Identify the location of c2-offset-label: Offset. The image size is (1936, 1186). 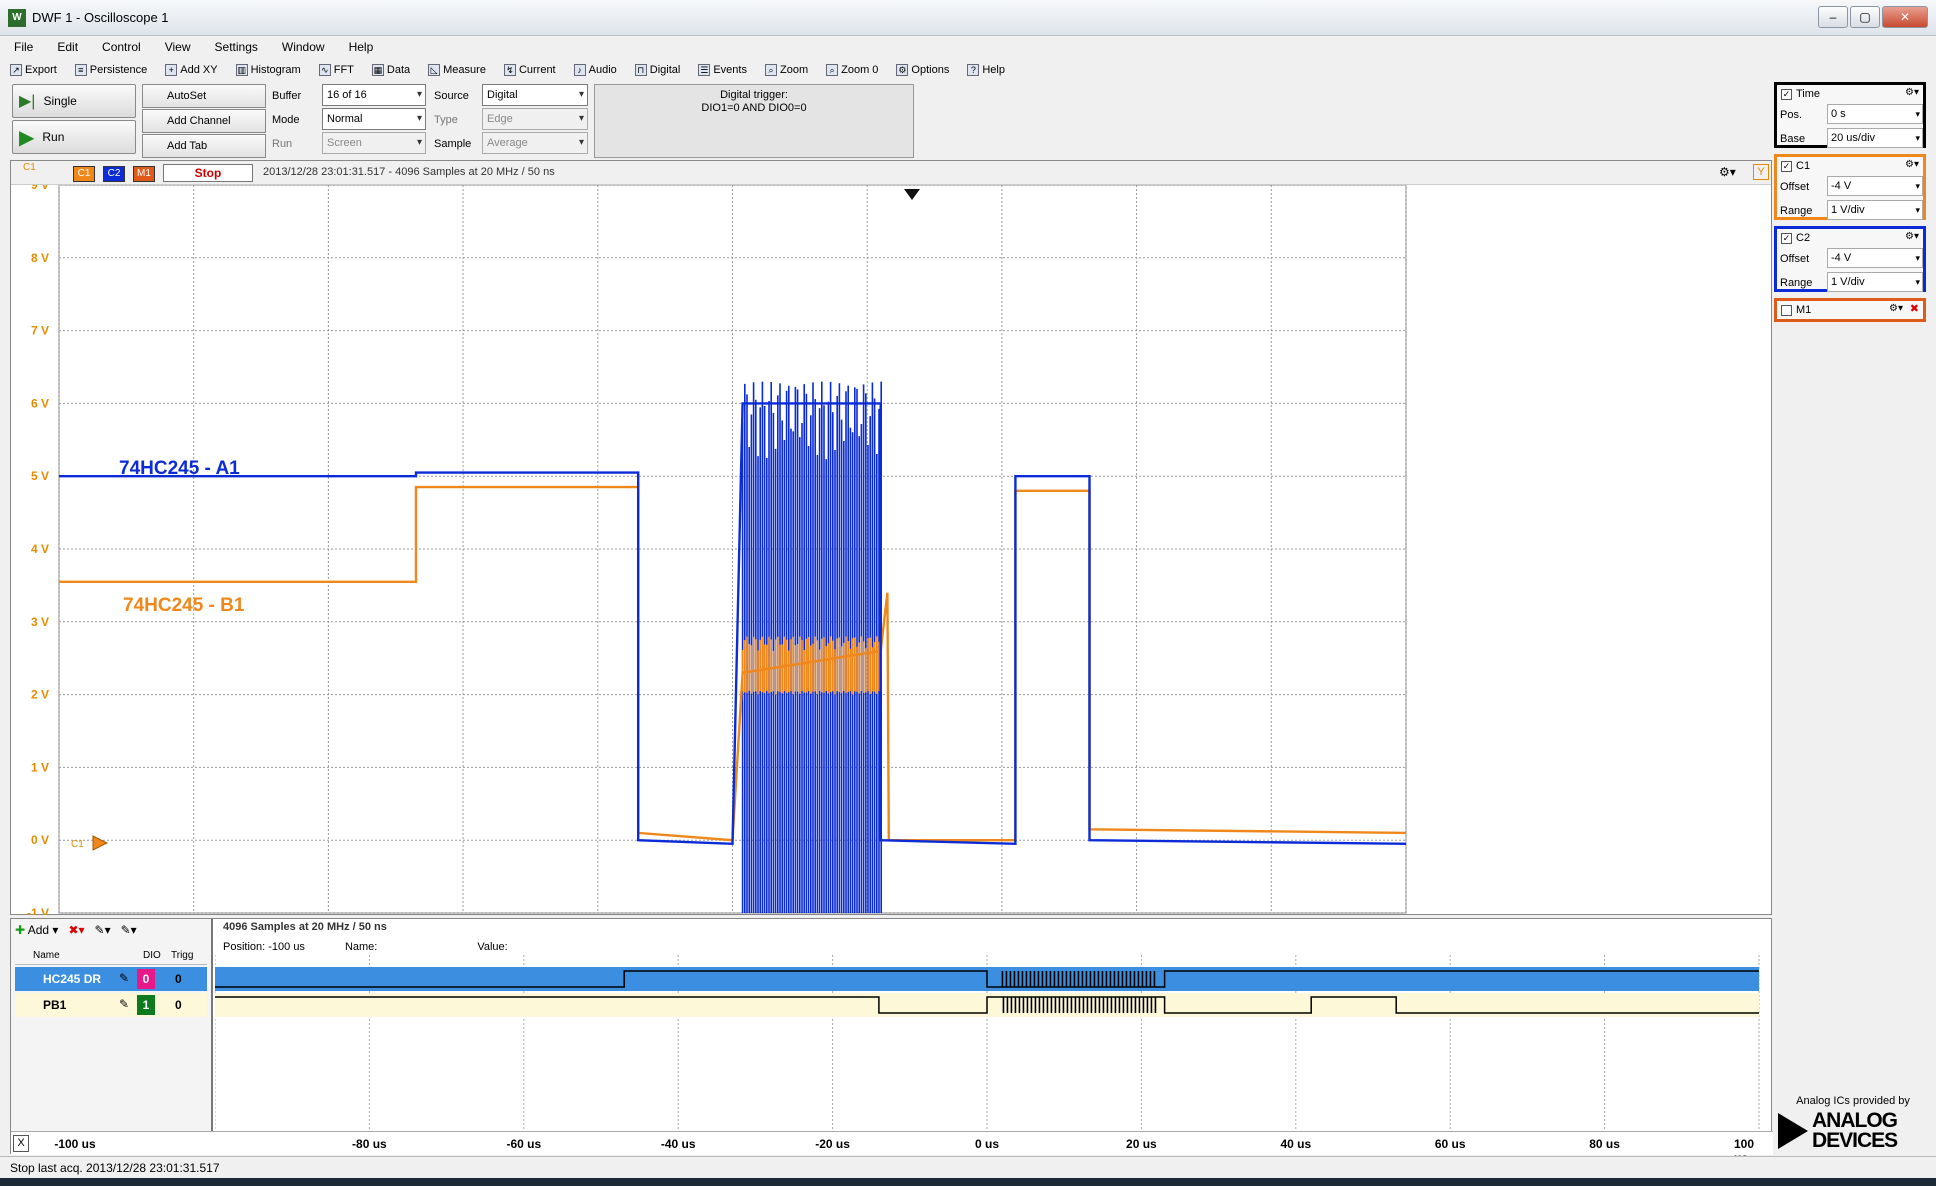
(1795, 259).